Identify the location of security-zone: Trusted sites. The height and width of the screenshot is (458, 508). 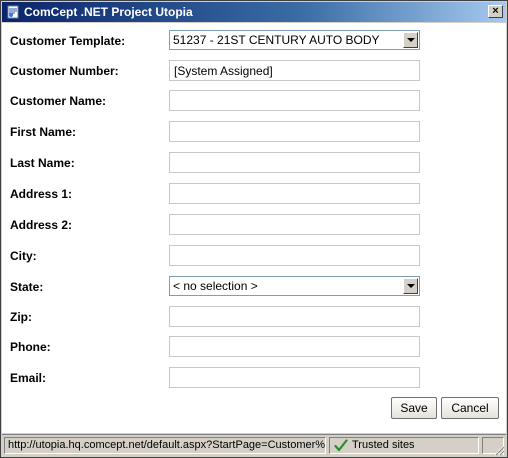
(404, 445).